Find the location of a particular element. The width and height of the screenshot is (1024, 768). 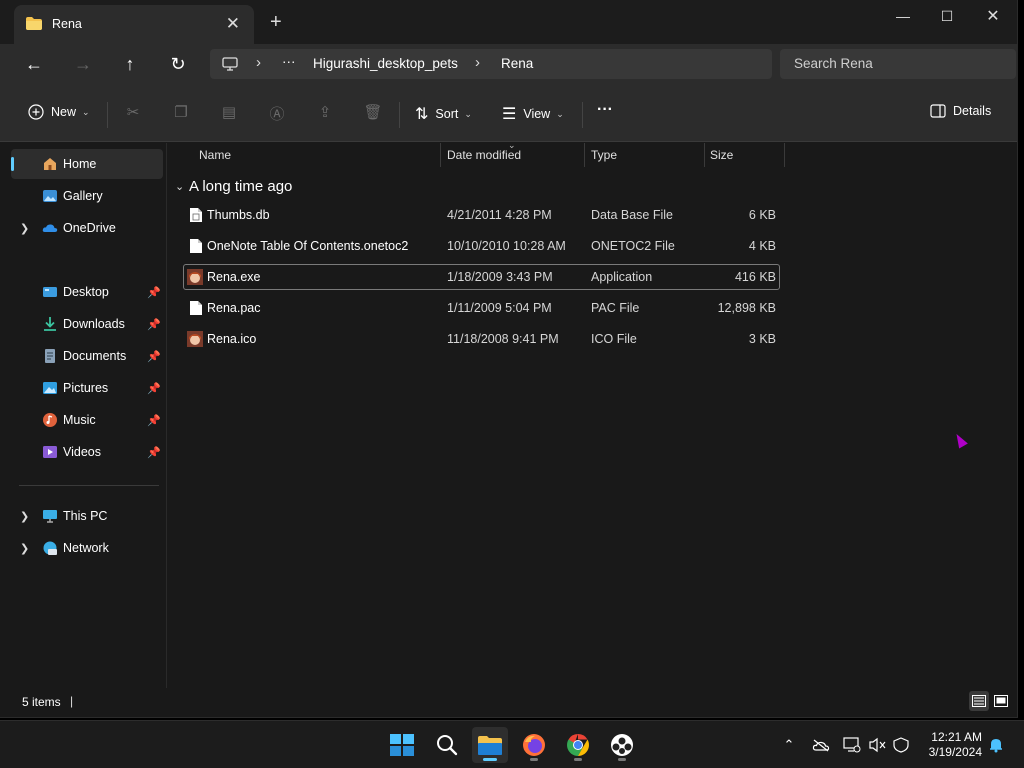

volume-tray-icon is located at coordinates (878, 745).